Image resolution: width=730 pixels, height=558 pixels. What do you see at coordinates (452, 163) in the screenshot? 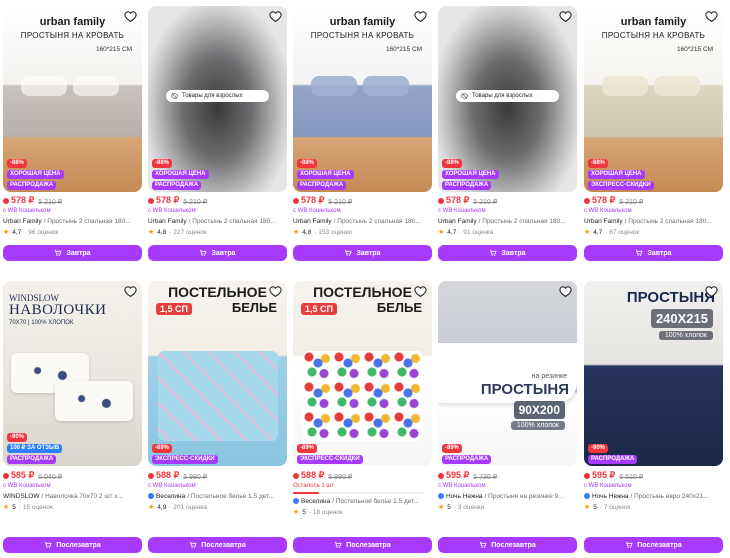
I see `discount-badge: -88%` at bounding box center [452, 163].